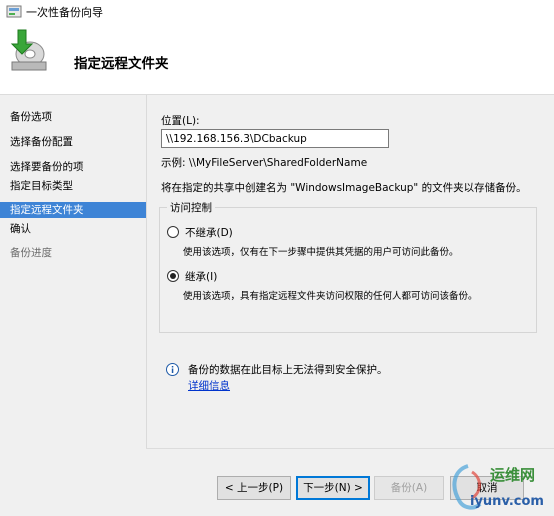 The height and width of the screenshot is (516, 554). Describe the element at coordinates (180, 121) in the screenshot. I see `location-label: 位置(L):` at that location.